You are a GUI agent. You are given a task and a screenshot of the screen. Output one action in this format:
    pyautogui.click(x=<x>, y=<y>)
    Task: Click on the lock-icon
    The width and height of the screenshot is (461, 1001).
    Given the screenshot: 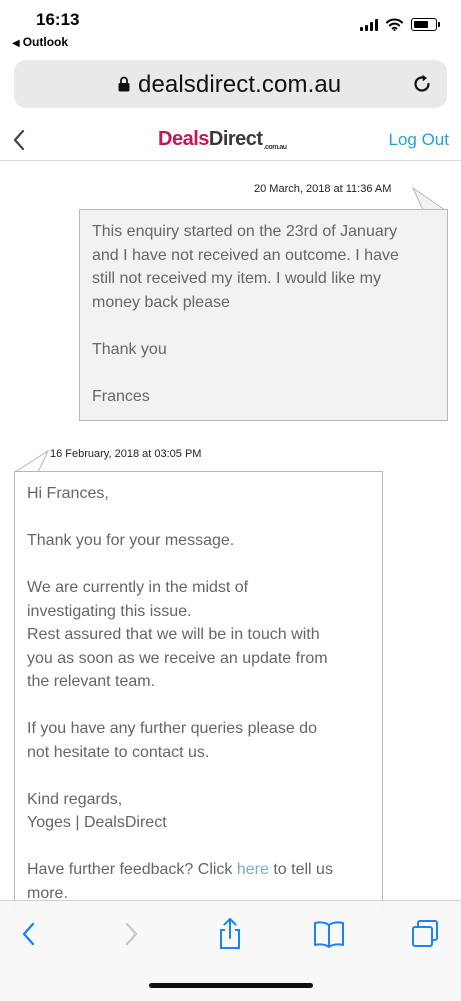 What is the action you would take?
    pyautogui.click(x=124, y=84)
    